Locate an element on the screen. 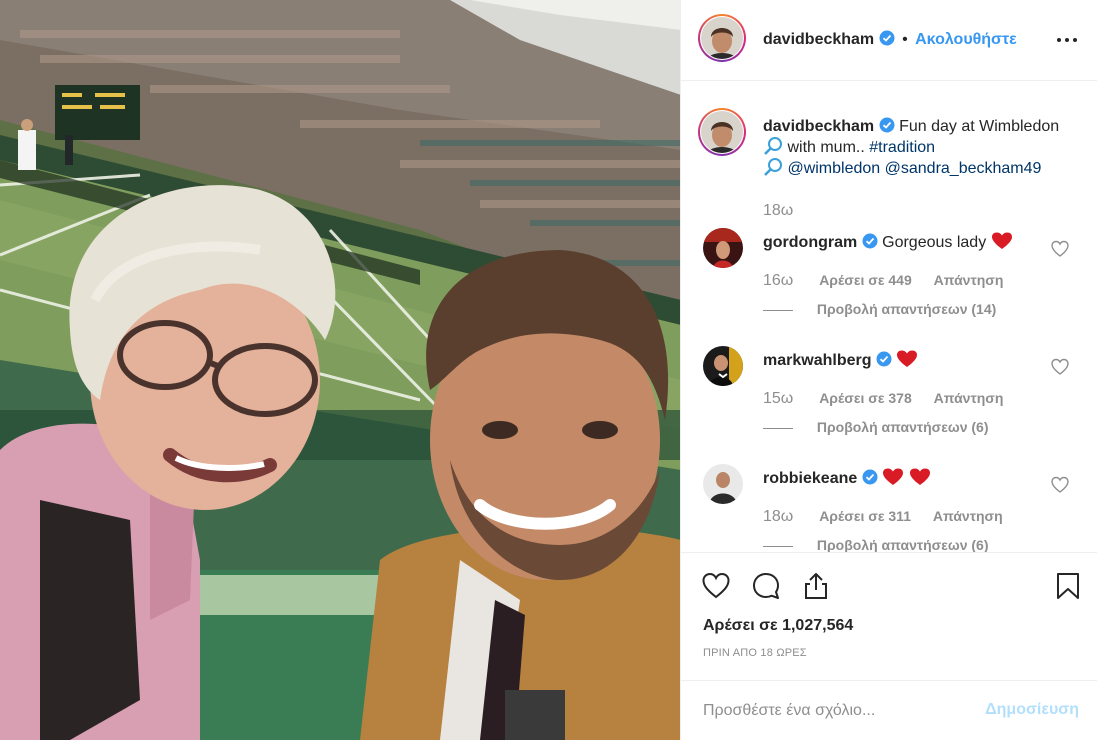 The height and width of the screenshot is (740, 1097). caption-avatar is located at coordinates (722, 132).